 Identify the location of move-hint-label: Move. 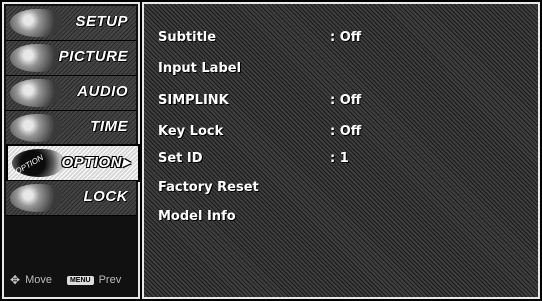
(38, 280).